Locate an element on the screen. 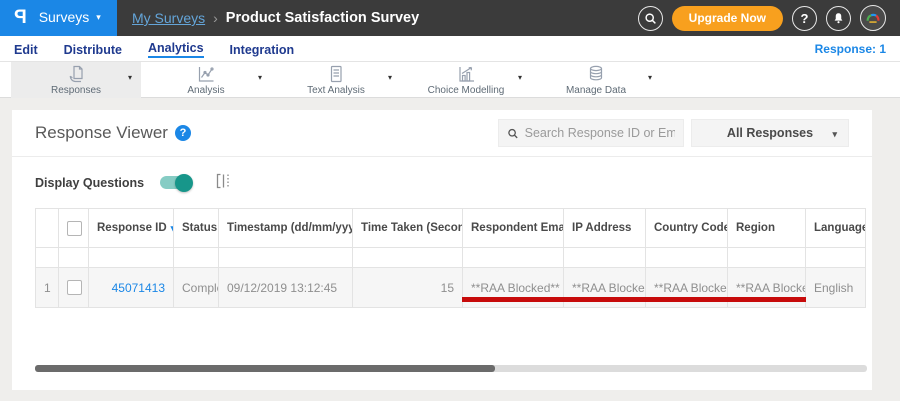 This screenshot has height=401, width=900. tab-edit: Edit is located at coordinates (26, 49).